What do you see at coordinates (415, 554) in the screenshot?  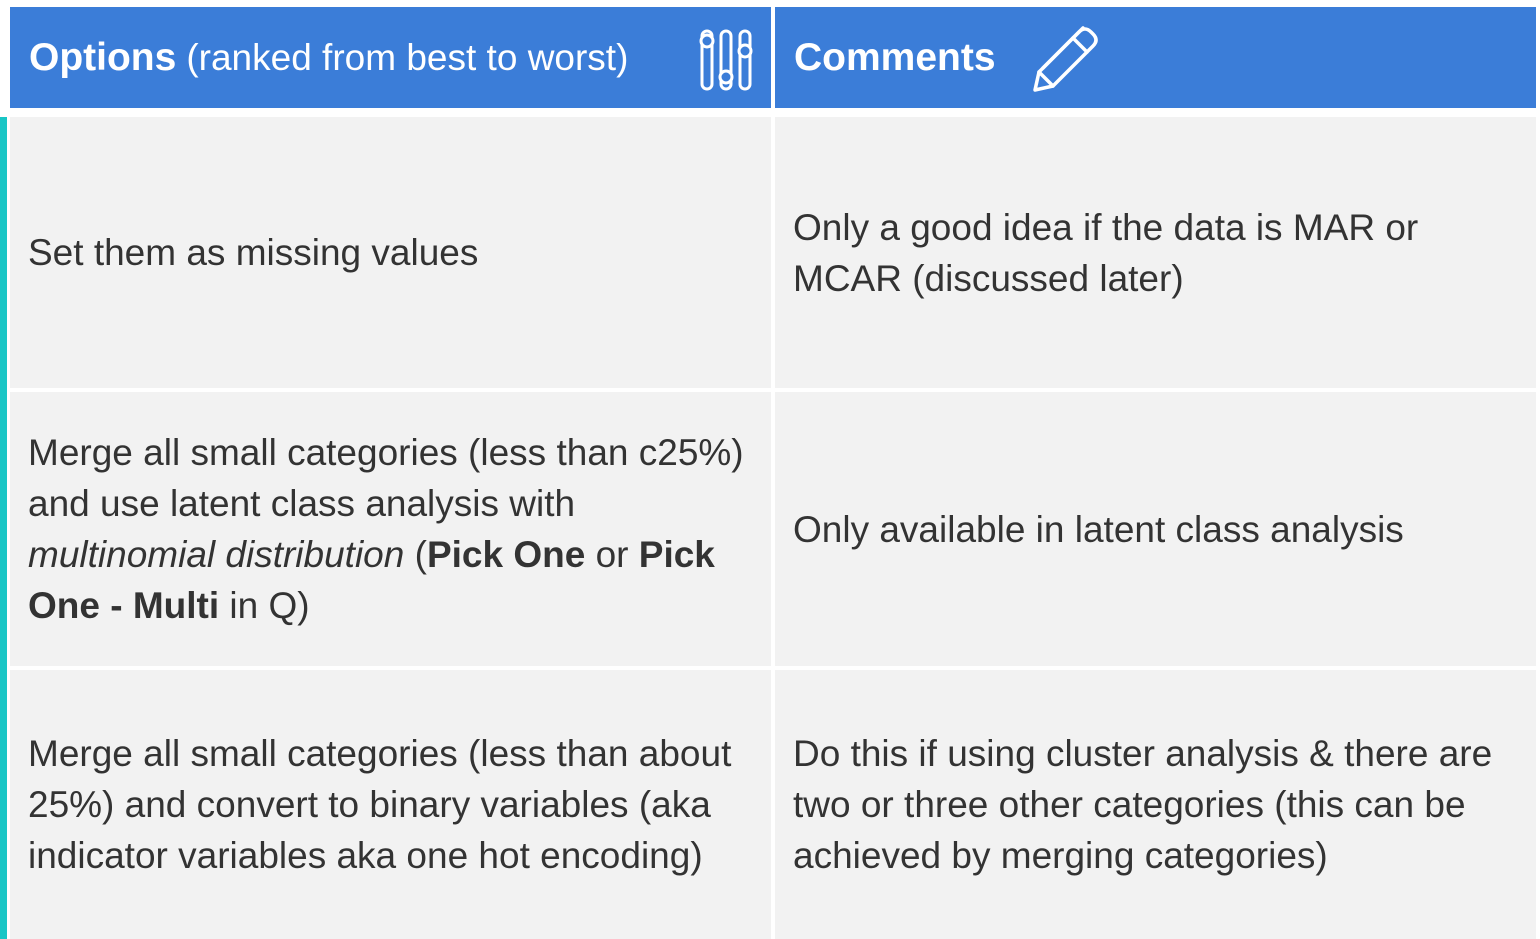 I see `option-text-2-part2: (` at bounding box center [415, 554].